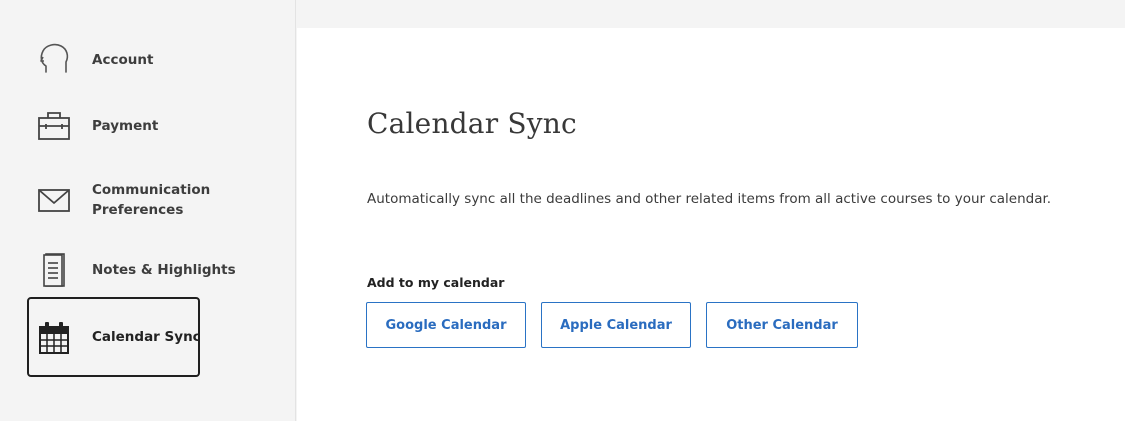 This screenshot has height=421, width=1125. Describe the element at coordinates (782, 325) in the screenshot. I see `other-calendar-button: Other Calendar` at that location.